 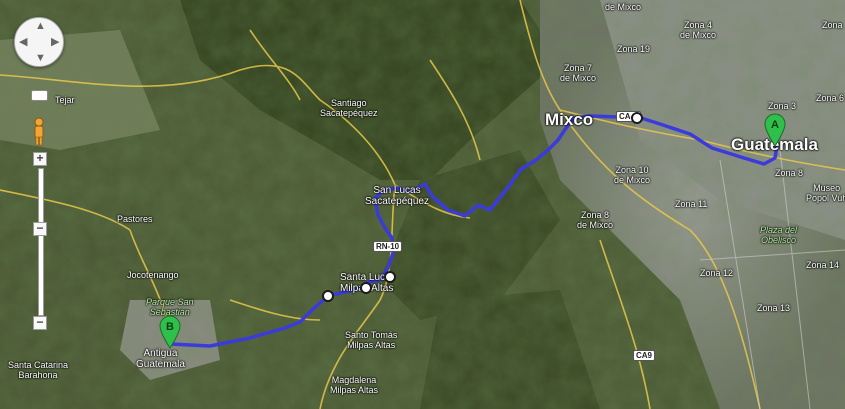 What do you see at coordinates (782, 106) in the screenshot?
I see `label-zona3: Zona 3` at bounding box center [782, 106].